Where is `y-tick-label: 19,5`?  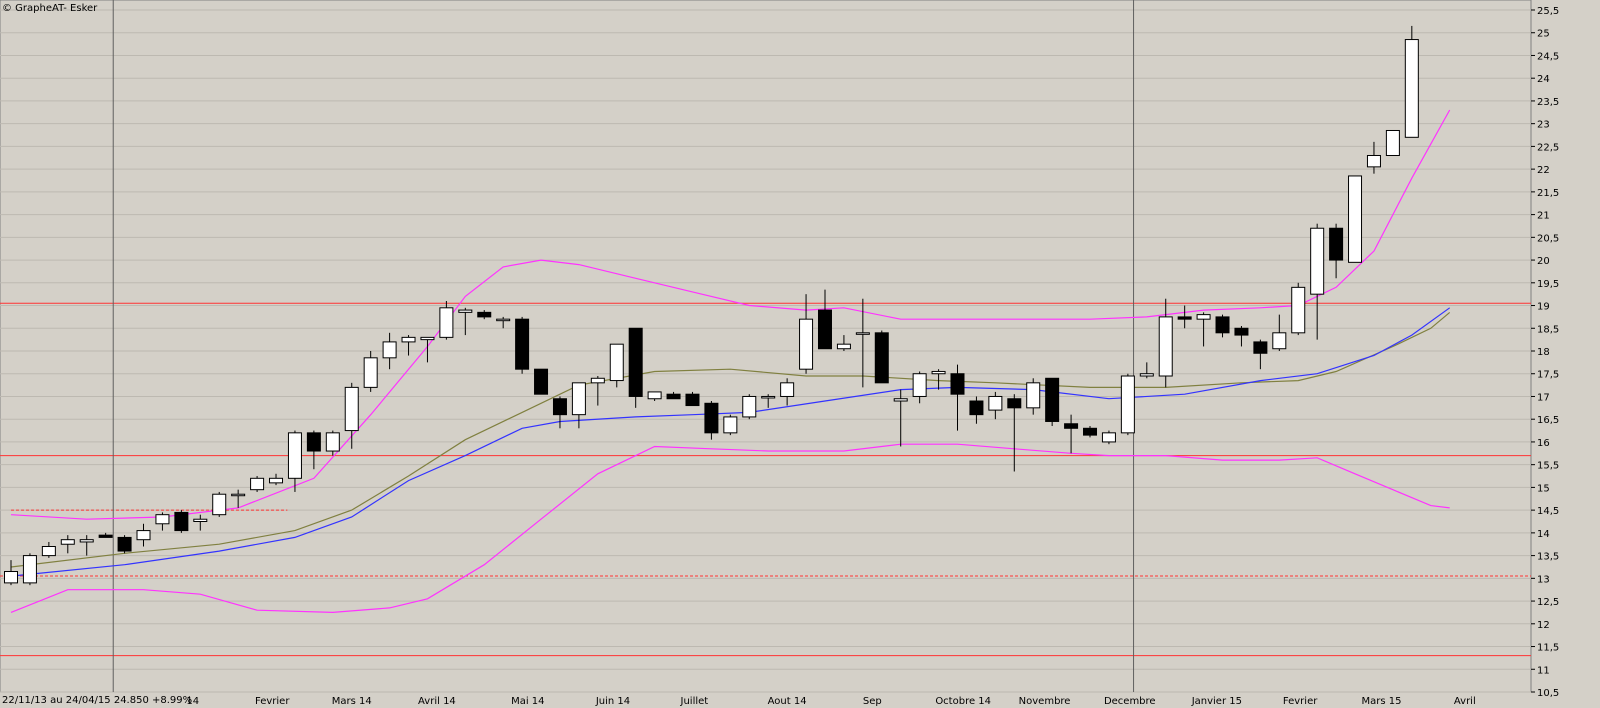 y-tick-label: 19,5 is located at coordinates (1548, 284).